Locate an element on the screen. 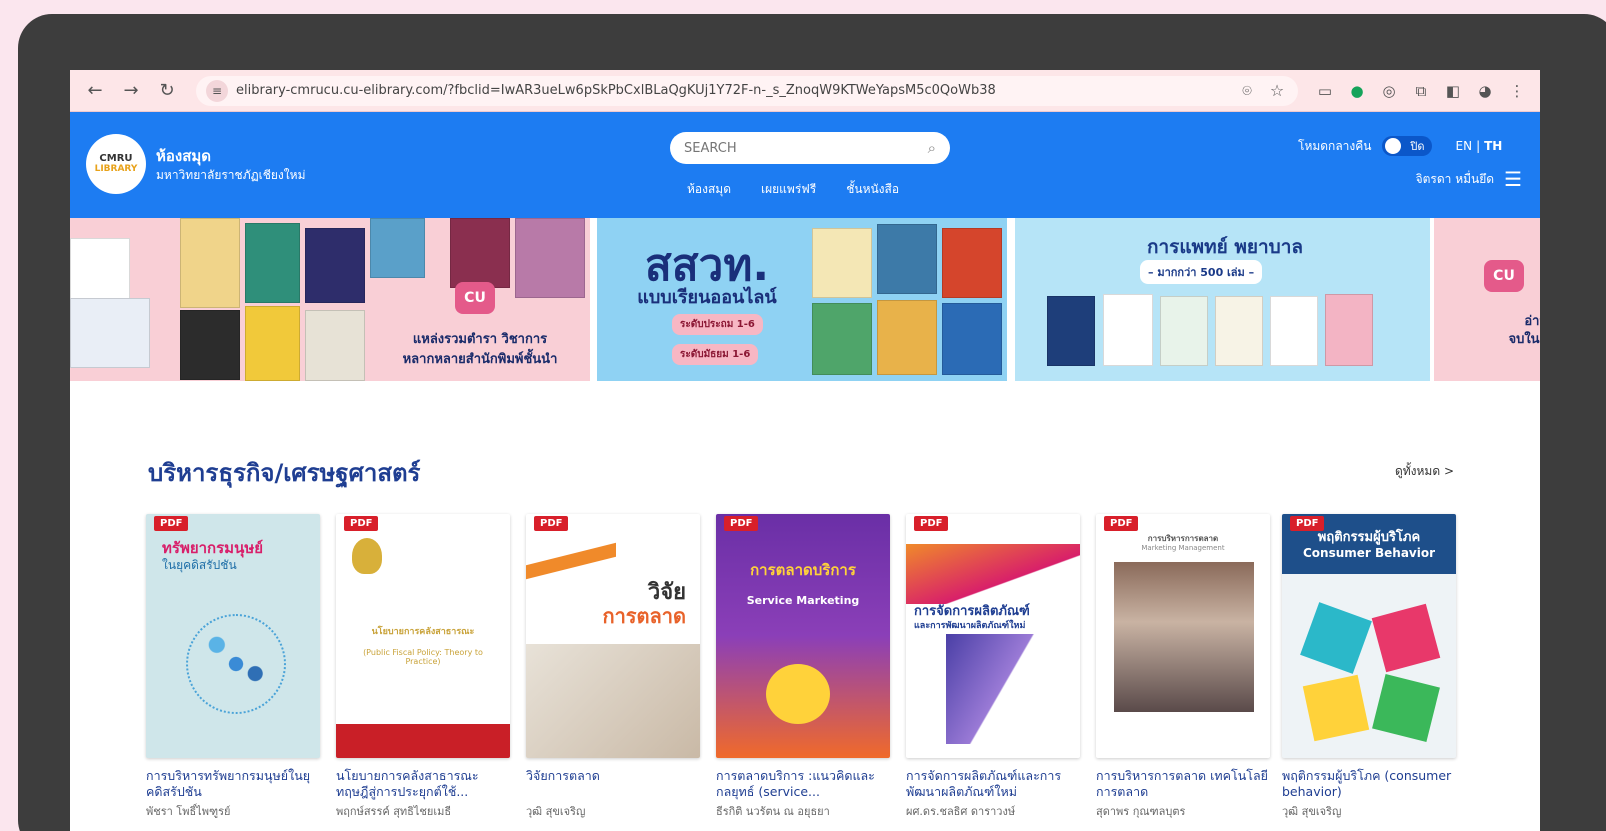 The width and height of the screenshot is (1606, 831). nav-library: ห้องสมุด is located at coordinates (709, 189).